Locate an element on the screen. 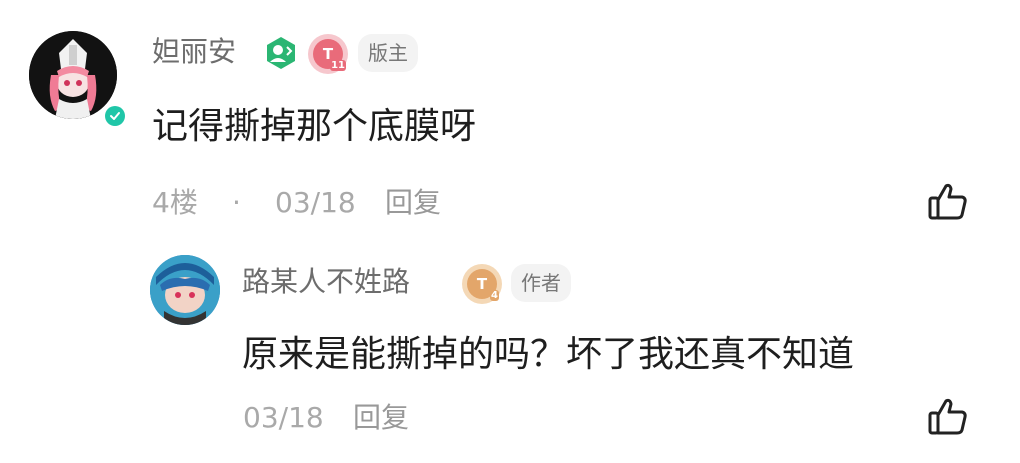 The image size is (1020, 463). moderator-icon is located at coordinates (281, 53).